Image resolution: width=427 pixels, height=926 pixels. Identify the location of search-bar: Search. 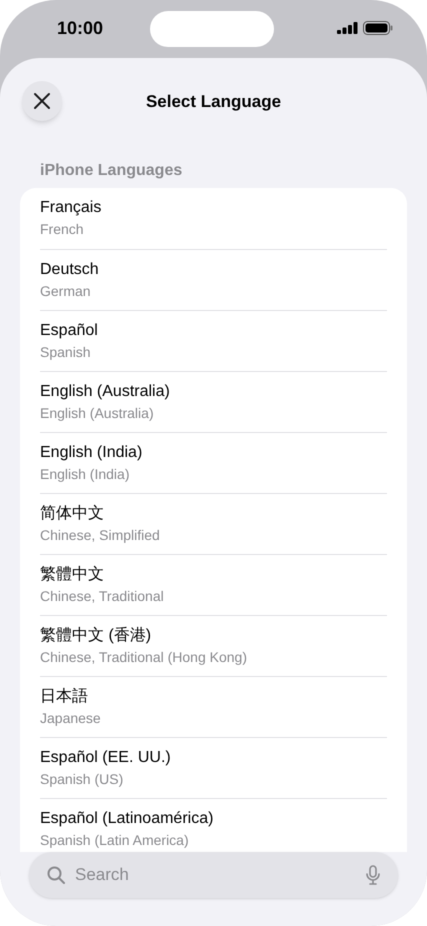
(213, 875).